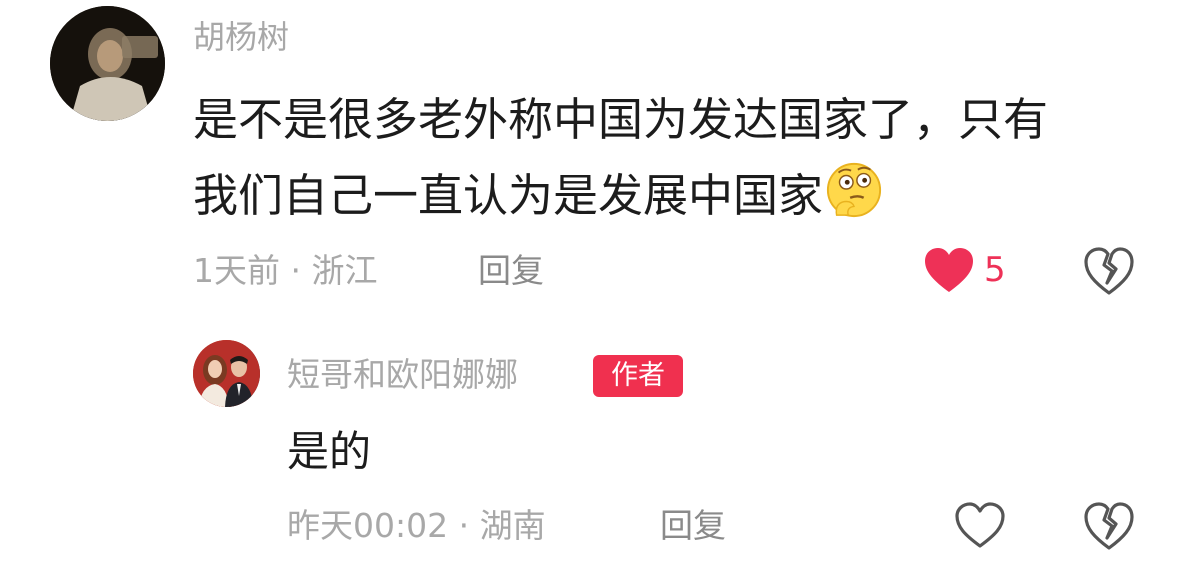  What do you see at coordinates (693, 526) in the screenshot?
I see `reply-reply-button: 回复` at bounding box center [693, 526].